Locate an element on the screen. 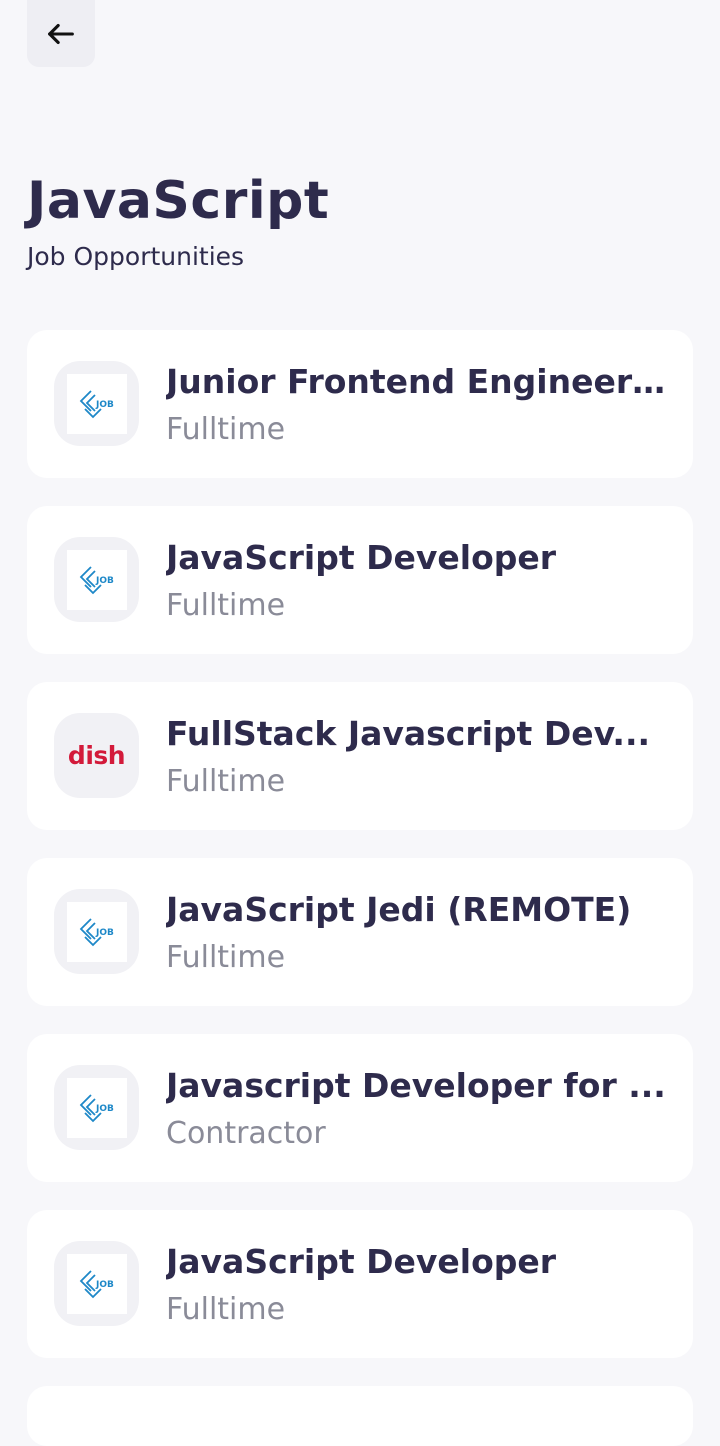 The image size is (720, 1446). back-button is located at coordinates (61, 33).